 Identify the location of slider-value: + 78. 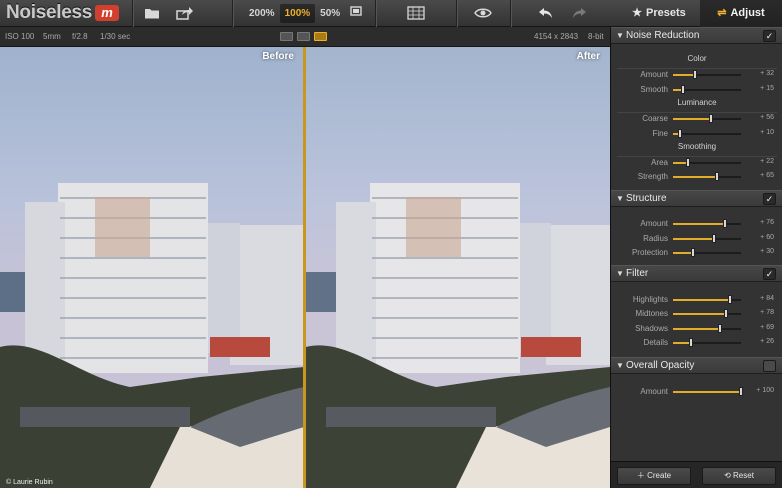
(767, 312).